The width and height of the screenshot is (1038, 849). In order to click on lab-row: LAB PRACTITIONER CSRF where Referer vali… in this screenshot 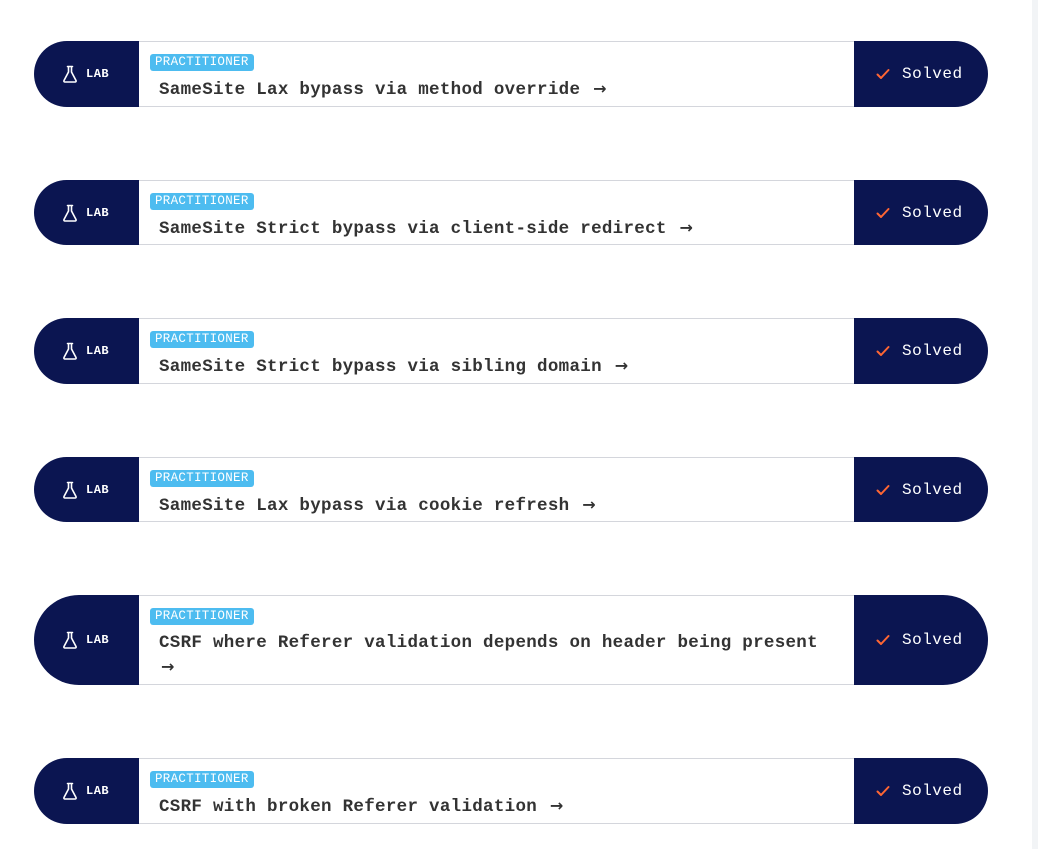, I will do `click(511, 640)`.